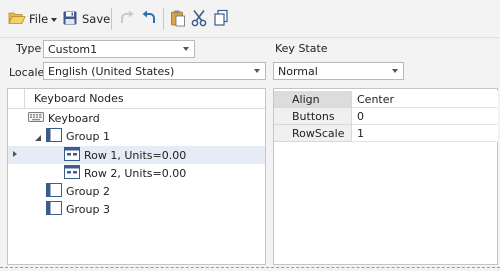  I want to click on tree-node-label: Group 2, so click(88, 191).